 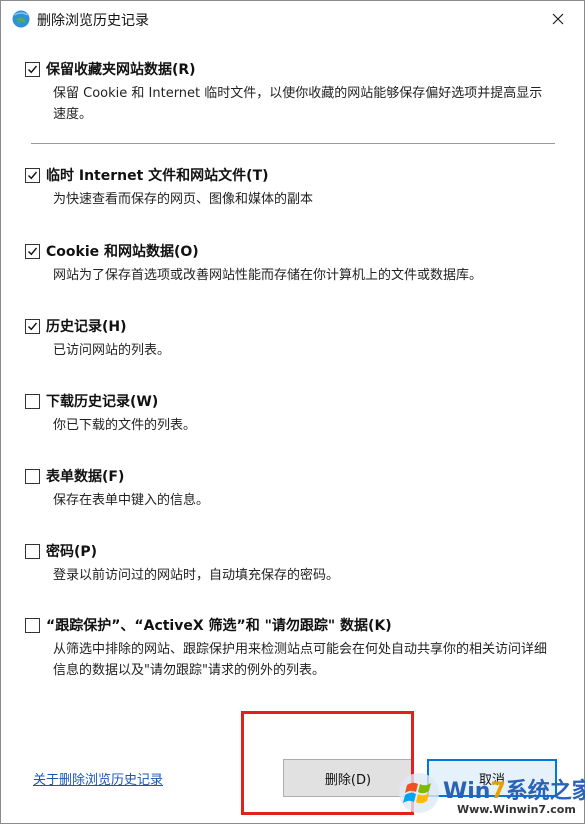 I want to click on checkbox-history, so click(x=32, y=326).